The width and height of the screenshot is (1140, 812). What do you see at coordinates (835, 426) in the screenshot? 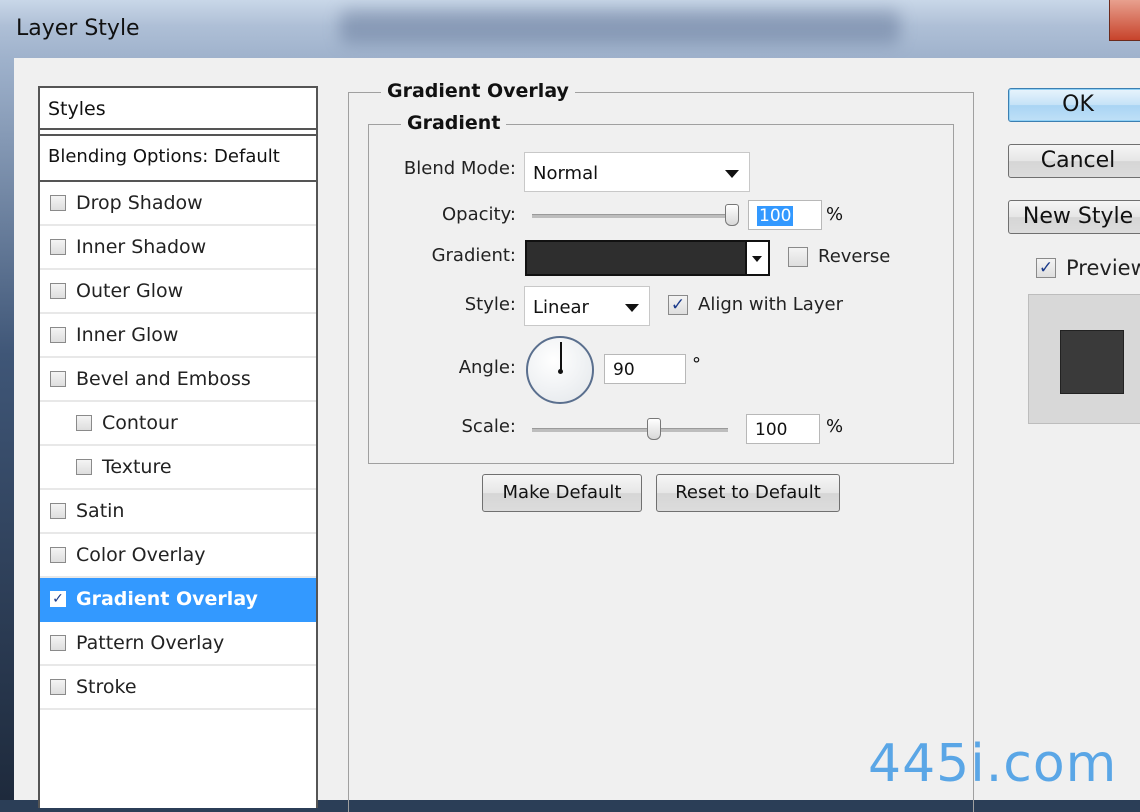
I see `scale-percent-sign: %` at bounding box center [835, 426].